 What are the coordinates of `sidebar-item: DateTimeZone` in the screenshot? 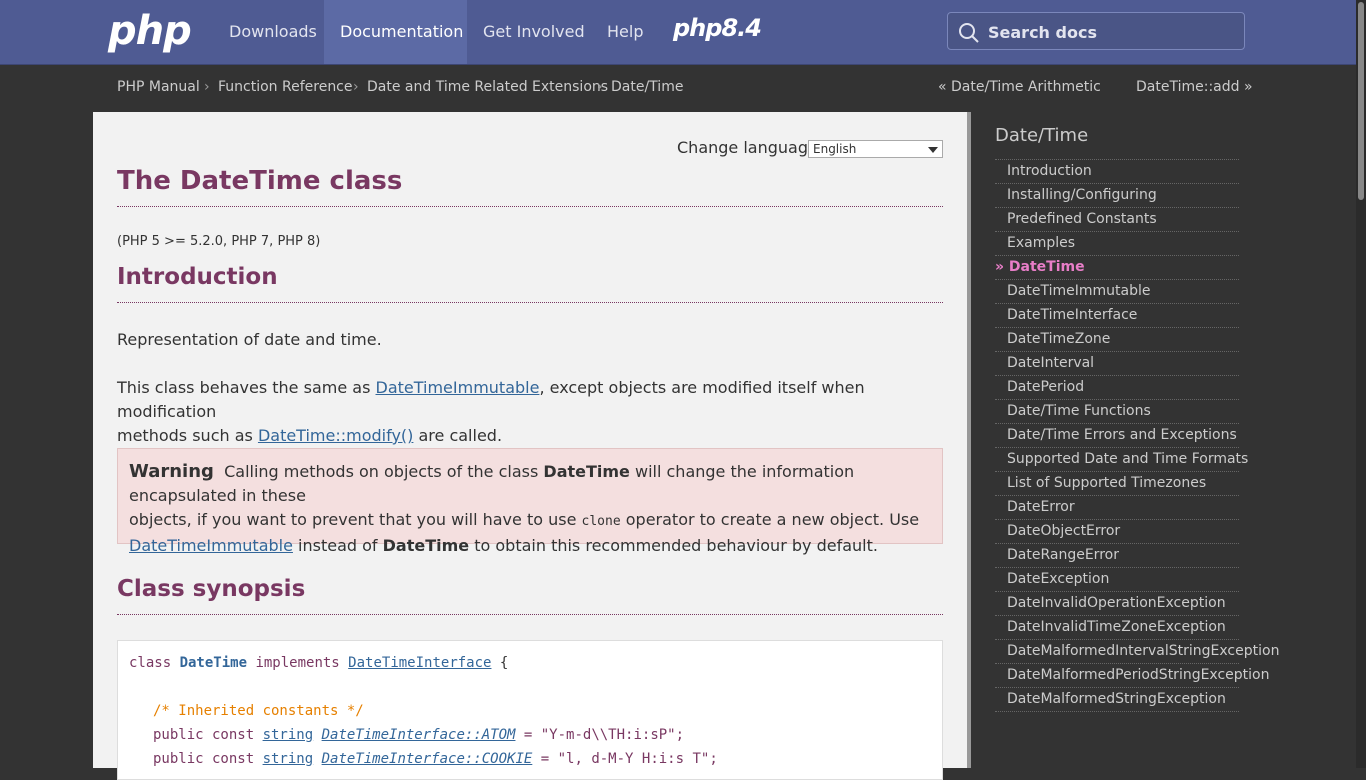 It's located at (1117, 339).